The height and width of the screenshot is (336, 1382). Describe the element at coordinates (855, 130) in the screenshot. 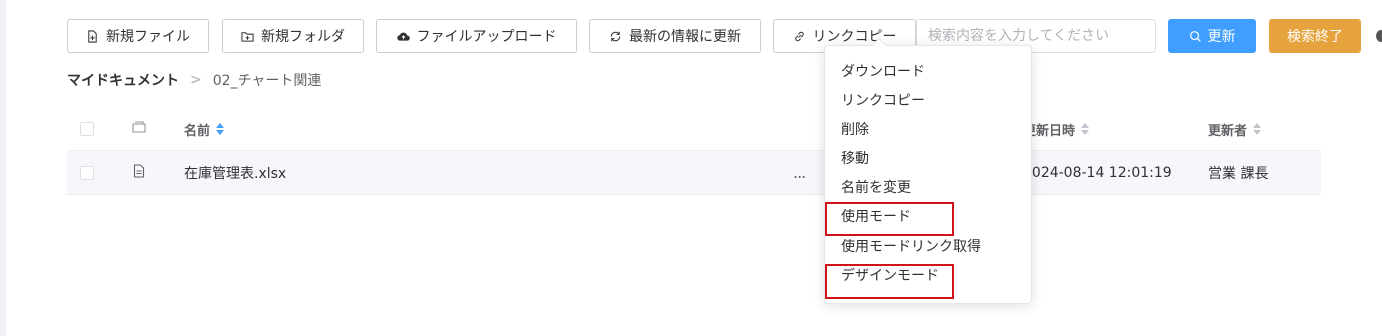

I see `menu-item-delete: 削除` at that location.